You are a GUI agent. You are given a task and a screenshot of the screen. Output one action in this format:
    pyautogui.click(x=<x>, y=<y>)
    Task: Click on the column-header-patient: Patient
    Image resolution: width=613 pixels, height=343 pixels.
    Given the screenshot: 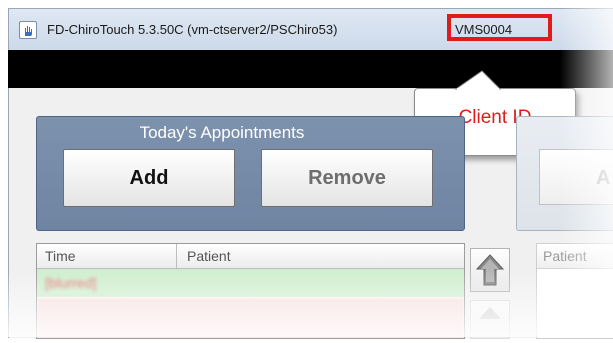 What is the action you would take?
    pyautogui.click(x=209, y=256)
    